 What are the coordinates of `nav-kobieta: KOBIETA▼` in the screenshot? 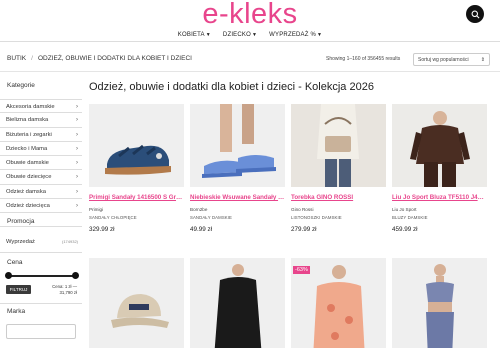 It's located at (194, 35).